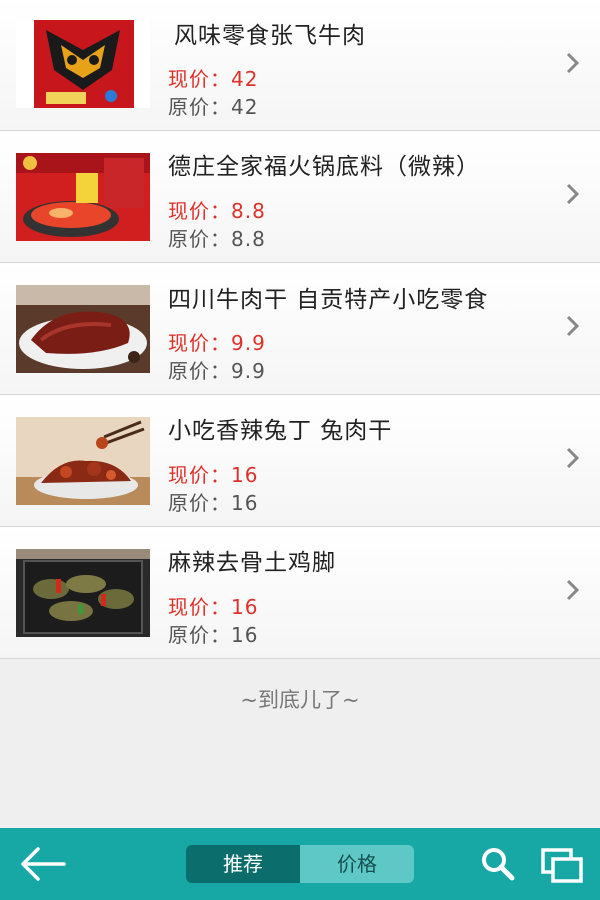 This screenshot has width=600, height=900. Describe the element at coordinates (300, 461) in the screenshot. I see `list-item: 小吃香辣兔丁 兔肉干 现价：16 原价：16` at that location.